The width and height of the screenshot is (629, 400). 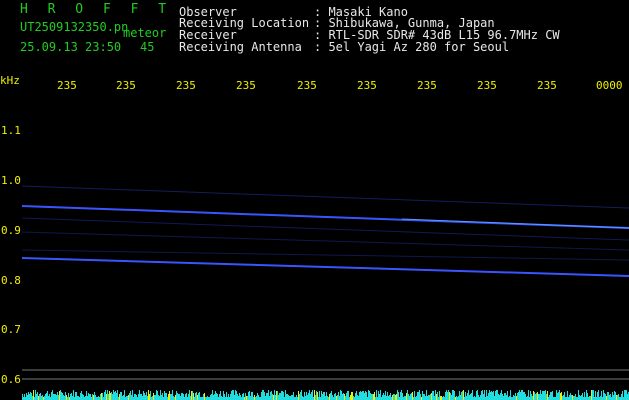 What do you see at coordinates (11, 180) in the screenshot?
I see `y-tick-label: 1.0` at bounding box center [11, 180].